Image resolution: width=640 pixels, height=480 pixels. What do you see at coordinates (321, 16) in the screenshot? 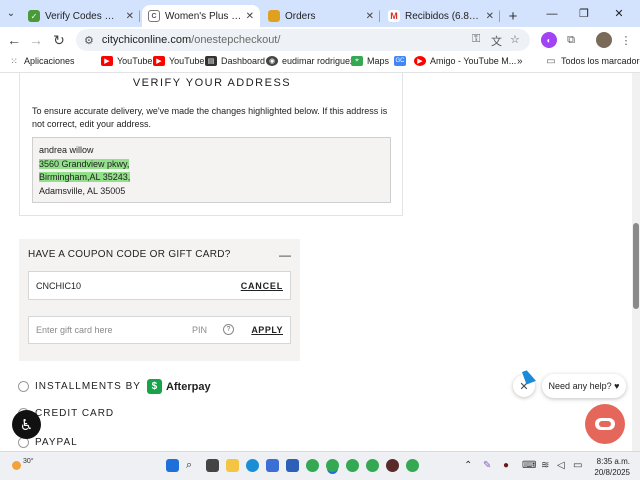
I see `tab-orders: Orders ✕` at bounding box center [321, 16].